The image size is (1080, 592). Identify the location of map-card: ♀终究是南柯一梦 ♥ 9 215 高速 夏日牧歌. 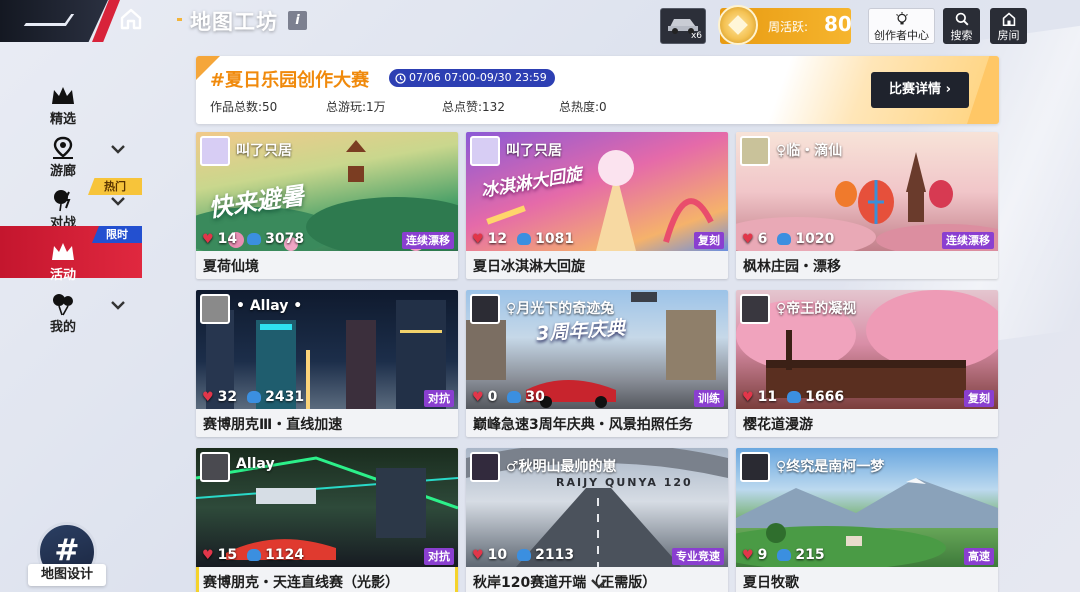
(867, 520).